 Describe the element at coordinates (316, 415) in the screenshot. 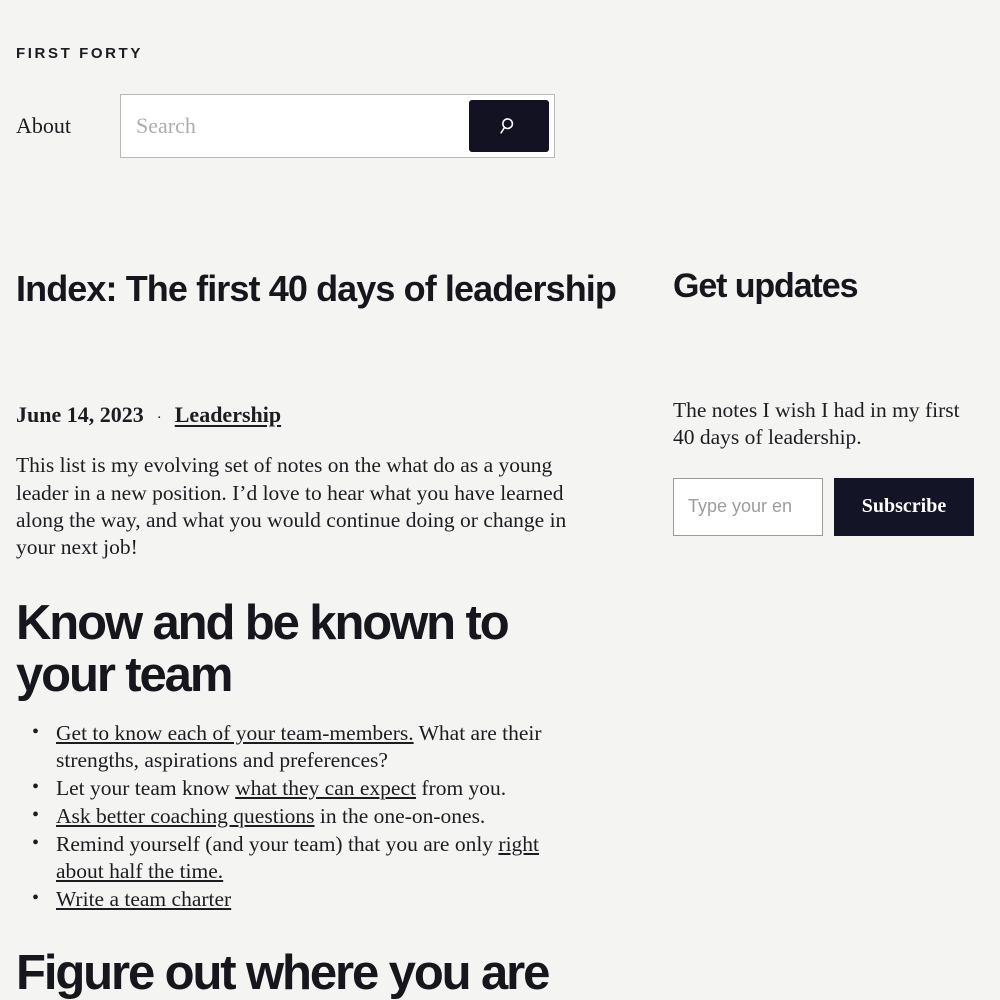

I see `entry-meta: June 14, 2023 · Leadership` at that location.